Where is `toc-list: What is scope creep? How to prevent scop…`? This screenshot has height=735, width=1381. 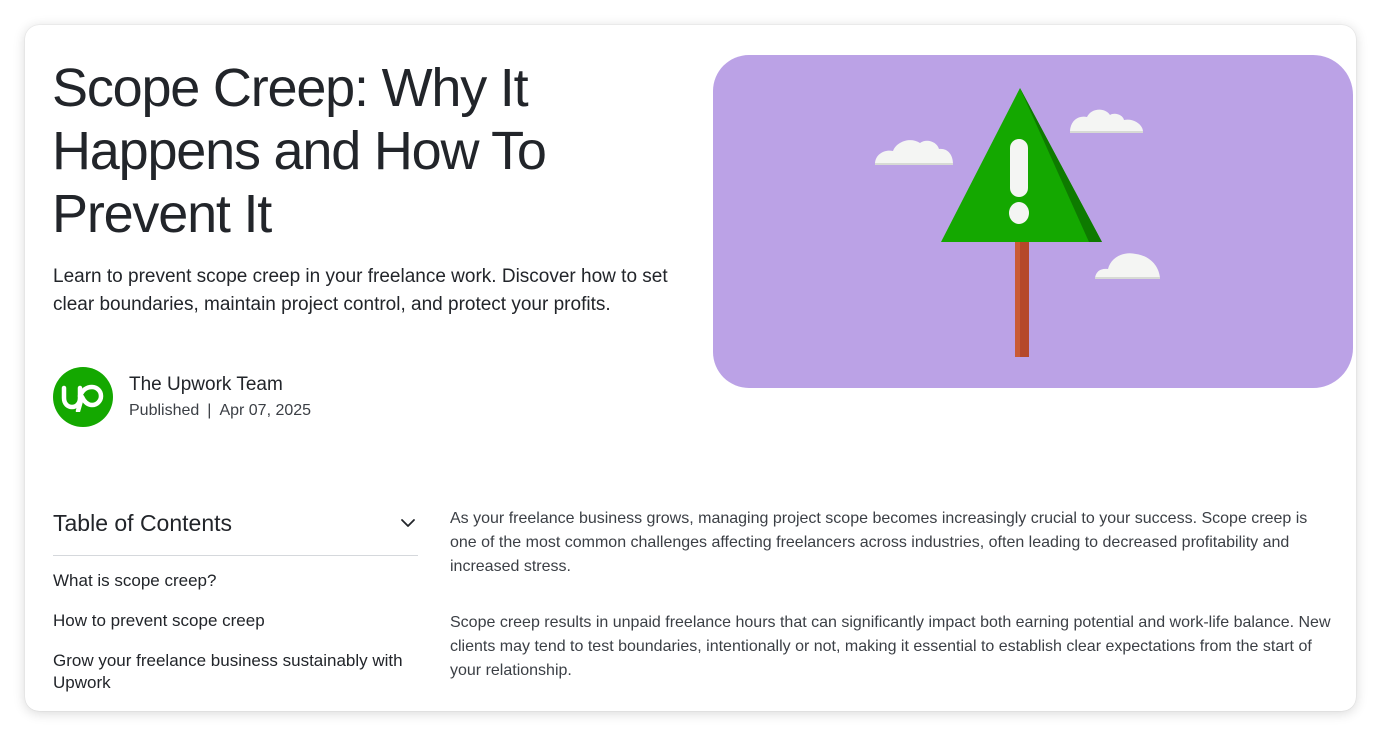
toc-list: What is scope creep? How to prevent scop… is located at coordinates (235, 640).